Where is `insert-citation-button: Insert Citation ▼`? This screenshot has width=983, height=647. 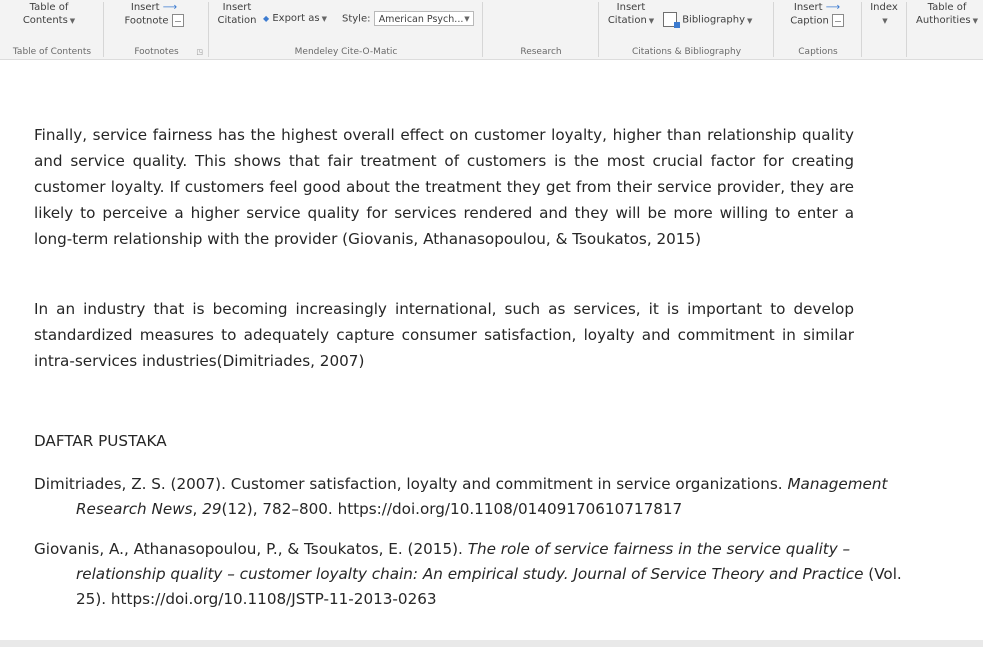 insert-citation-button: Insert Citation ▼ is located at coordinates (631, 14).